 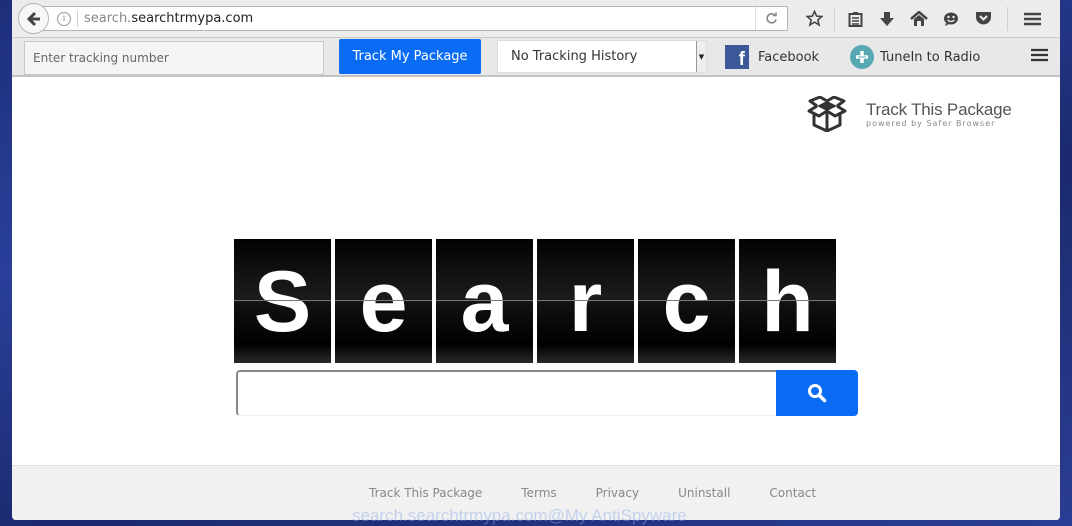 What do you see at coordinates (425, 493) in the screenshot?
I see `footer-link-track-this-package: Track This Package` at bounding box center [425, 493].